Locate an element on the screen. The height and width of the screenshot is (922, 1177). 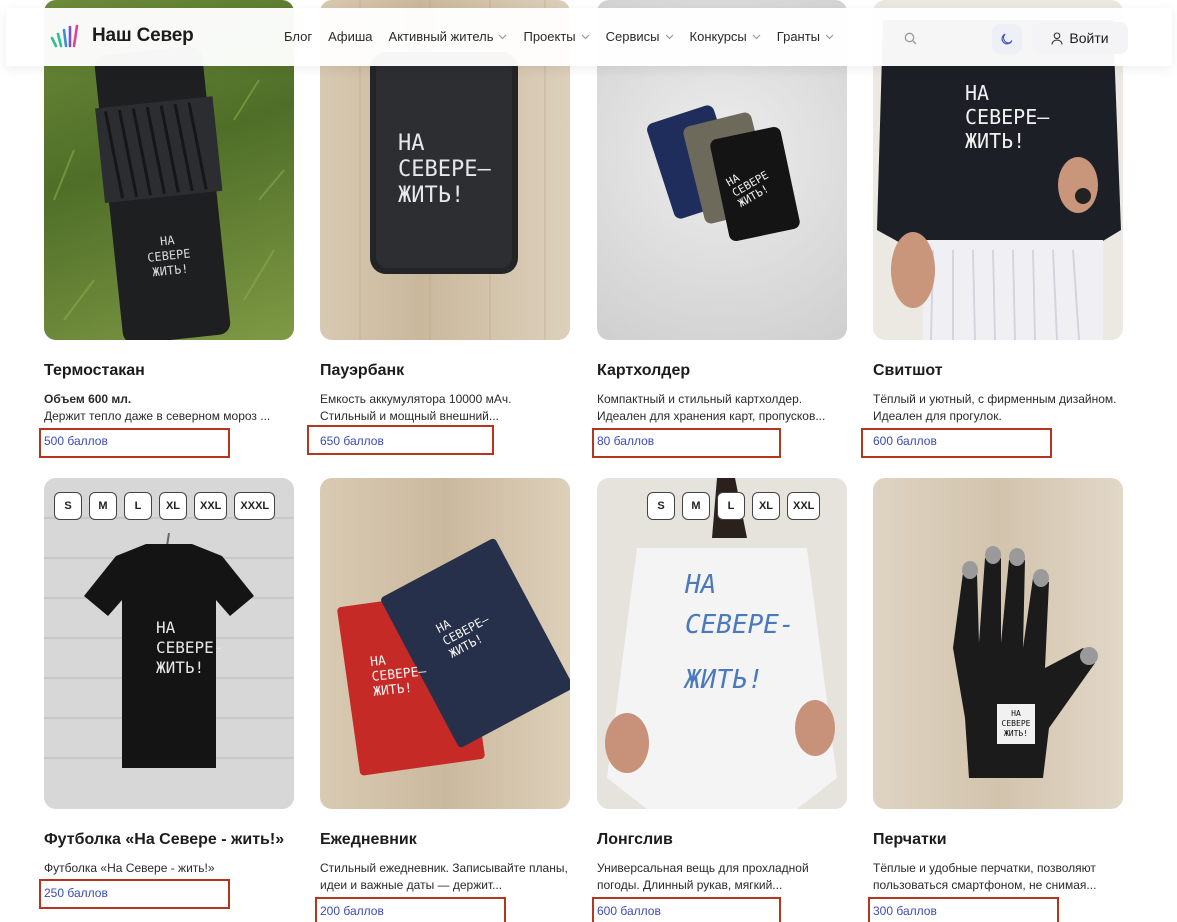
product-title: Ежедневник is located at coordinates (368, 840).